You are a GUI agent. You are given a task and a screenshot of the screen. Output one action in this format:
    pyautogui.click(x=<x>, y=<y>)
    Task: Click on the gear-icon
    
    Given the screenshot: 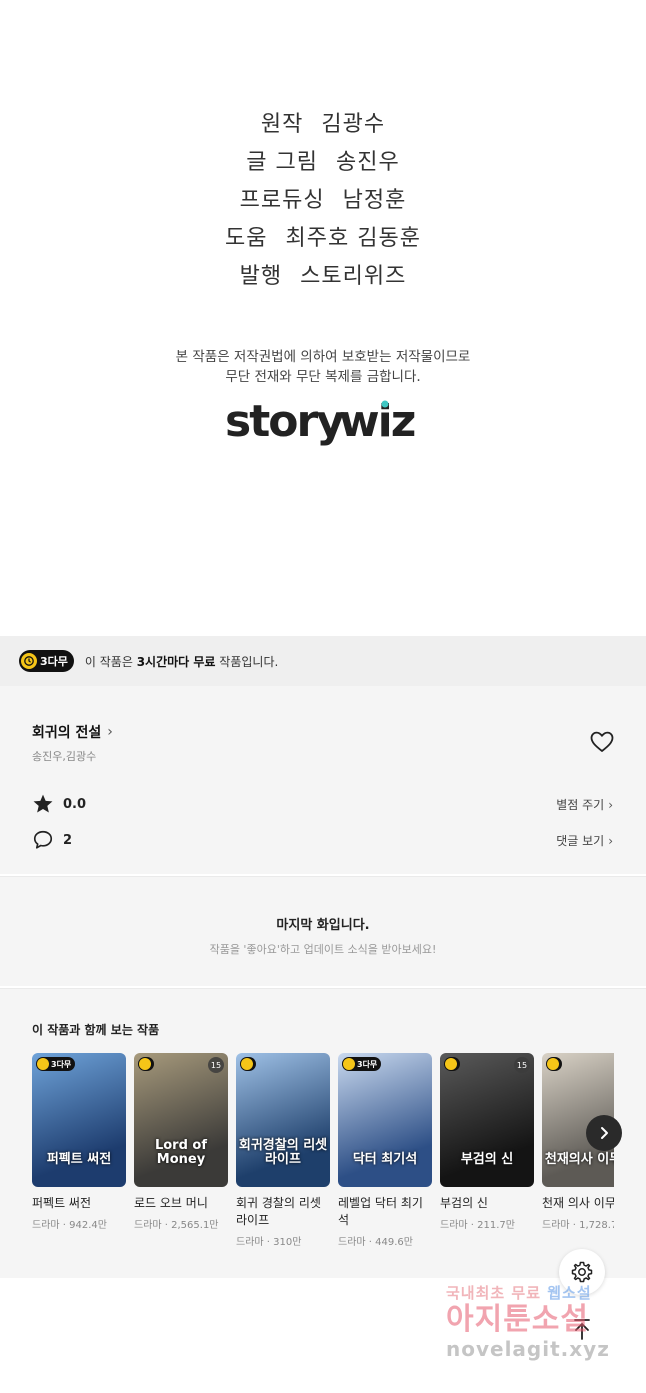 What is the action you would take?
    pyautogui.click(x=582, y=1272)
    